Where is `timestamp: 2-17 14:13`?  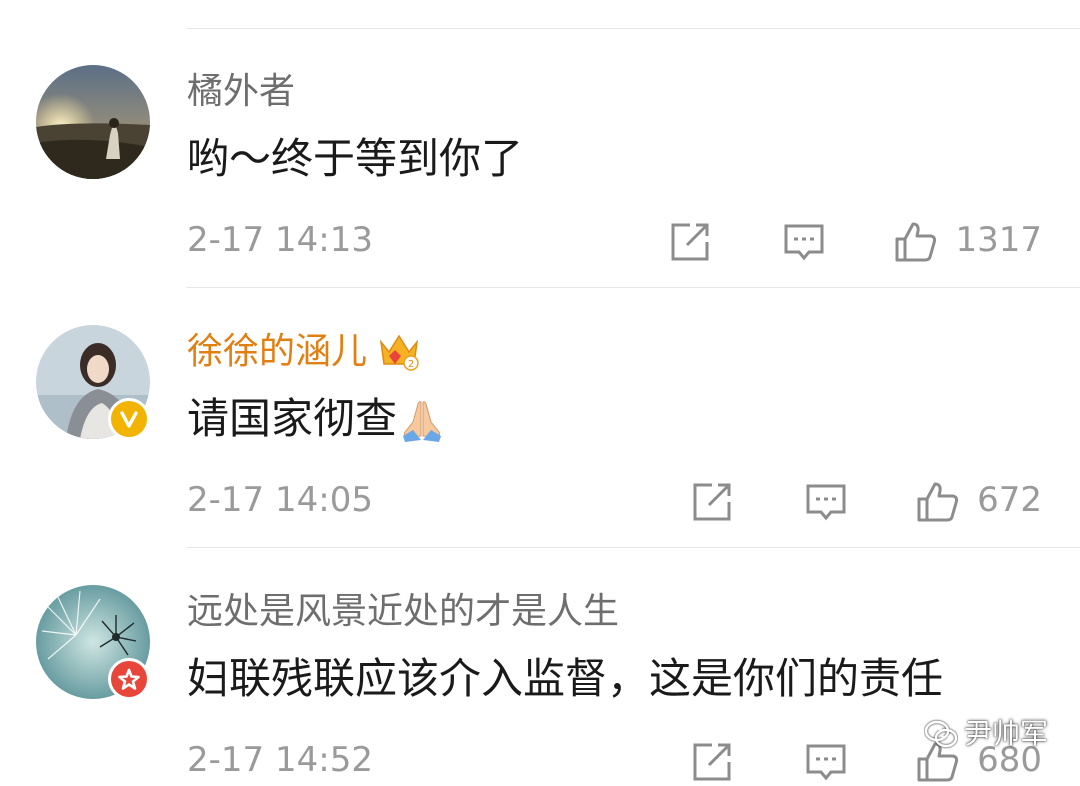 timestamp: 2-17 14:13 is located at coordinates (280, 240).